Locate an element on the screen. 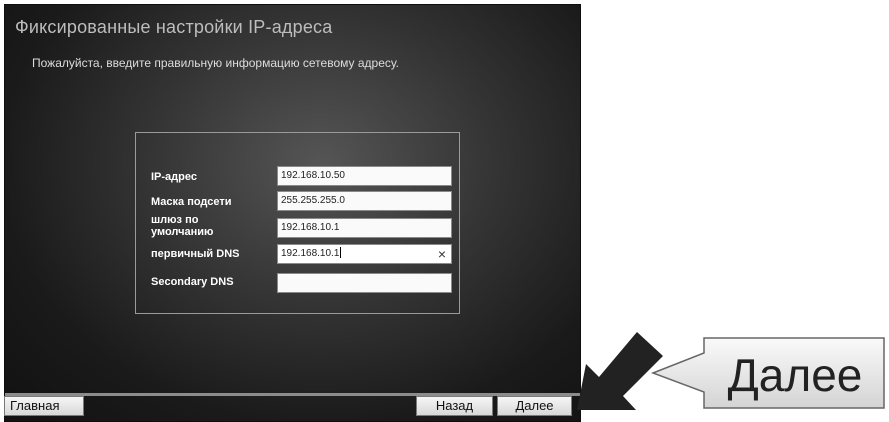  primary-dns-value: 192.168.10.1 is located at coordinates (310, 253).